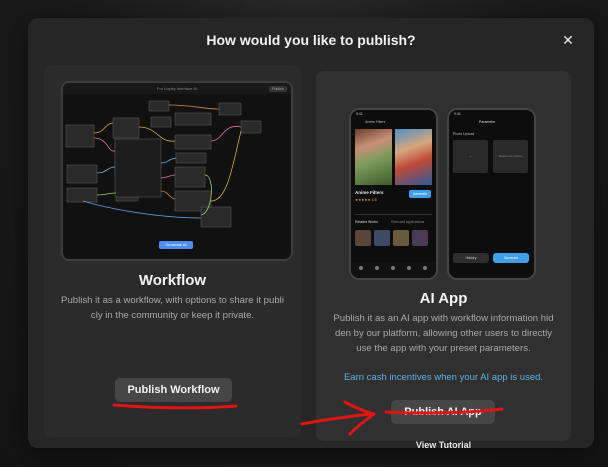 Image resolution: width=608 pixels, height=467 pixels. I want to click on history-button: History, so click(471, 258).